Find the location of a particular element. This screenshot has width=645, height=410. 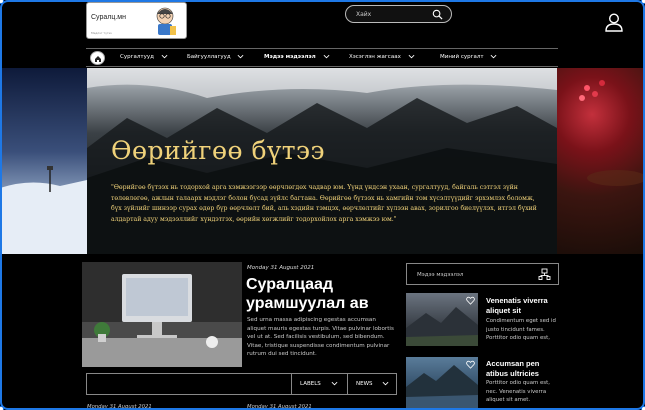

pomegranate-image is located at coordinates (612, 133).